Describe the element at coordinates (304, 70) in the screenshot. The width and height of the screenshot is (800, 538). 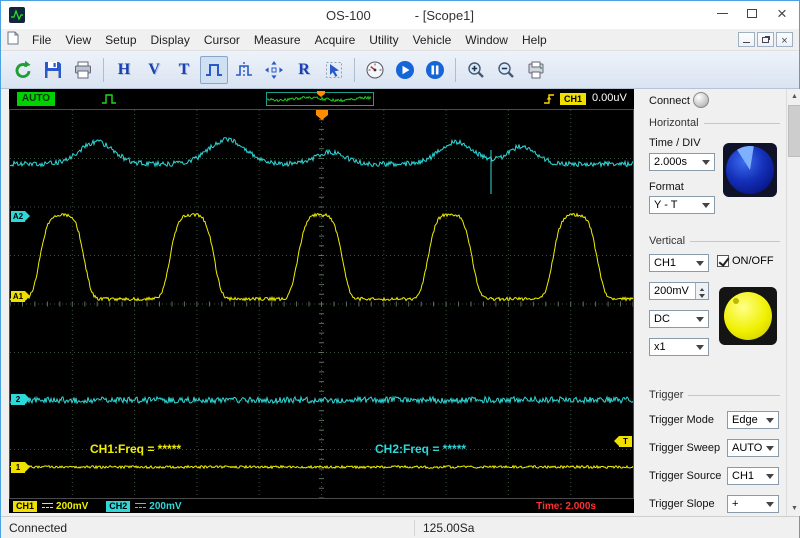
I see `record-button: R` at that location.